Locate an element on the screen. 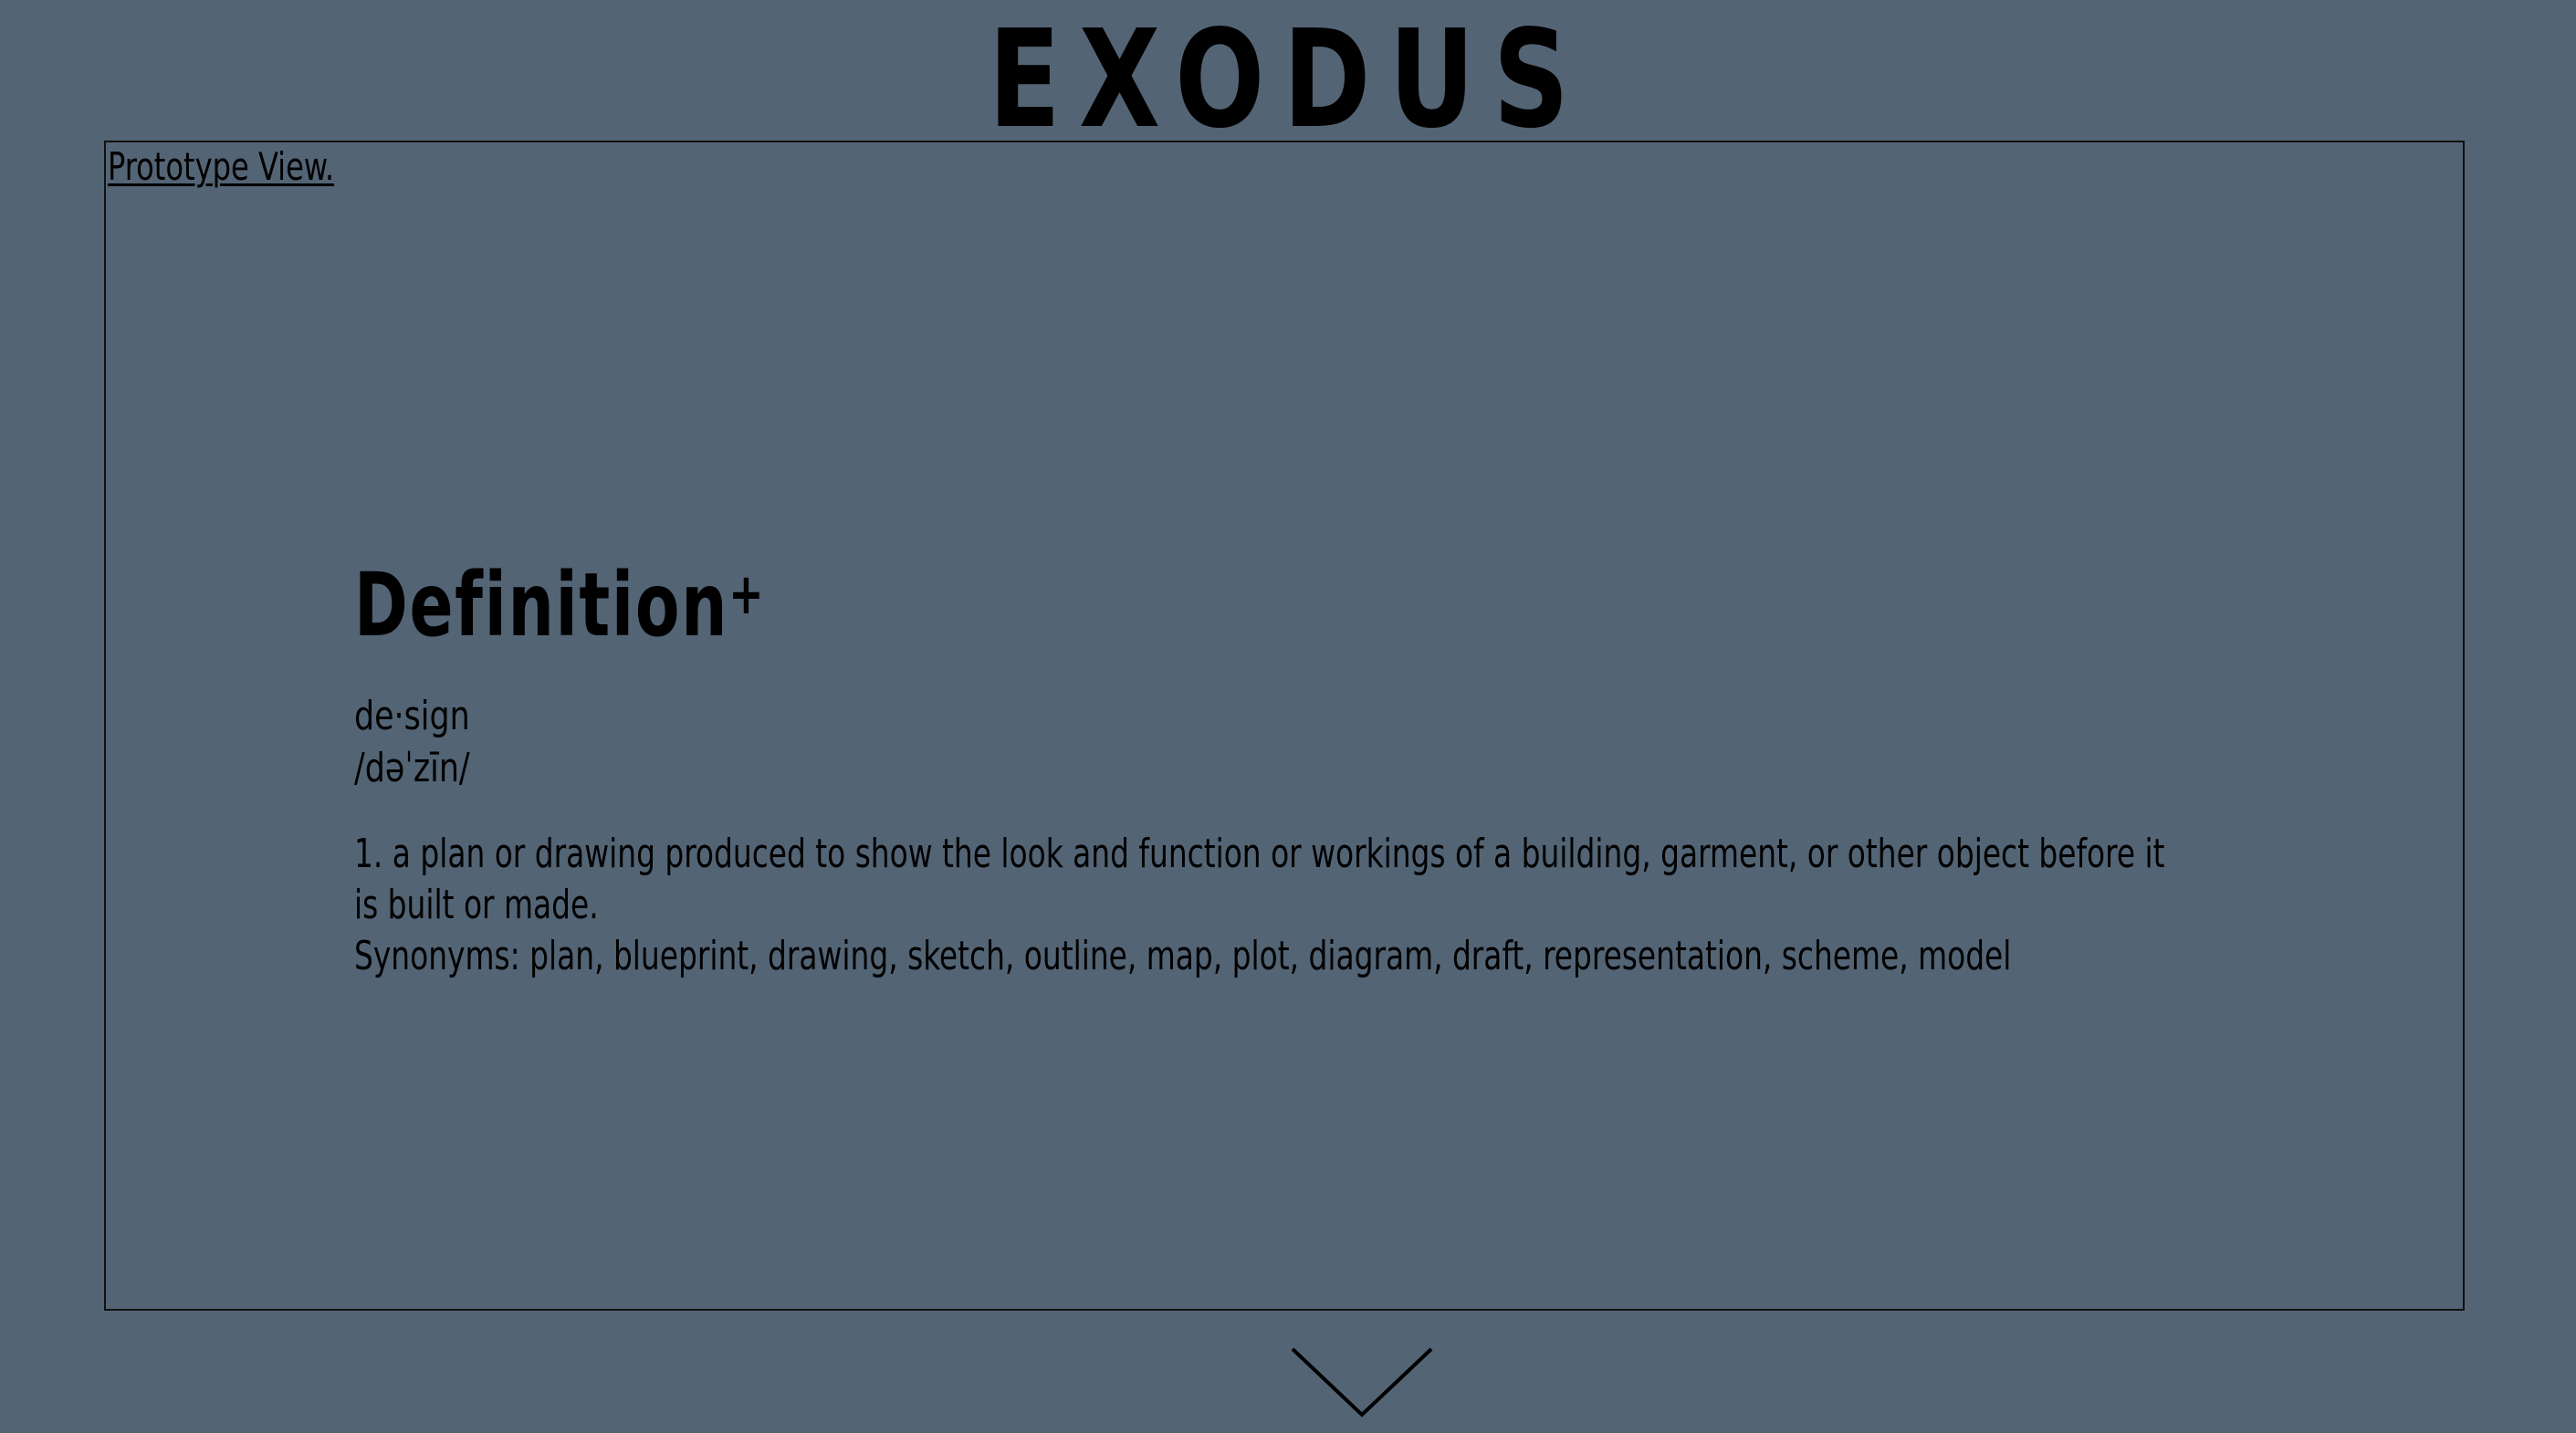  word-block: de·sign /dəˈzīn/ is located at coordinates (1197, 742).